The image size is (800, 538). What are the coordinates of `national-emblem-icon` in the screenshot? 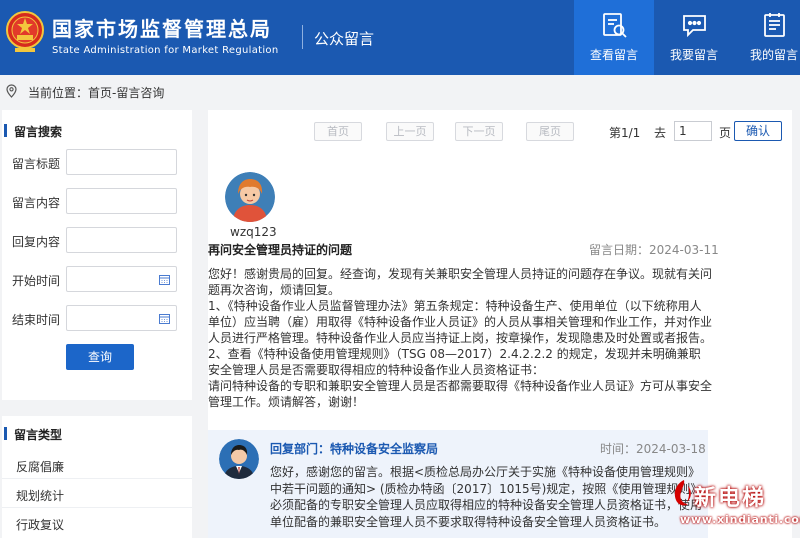 It's located at (25, 31).